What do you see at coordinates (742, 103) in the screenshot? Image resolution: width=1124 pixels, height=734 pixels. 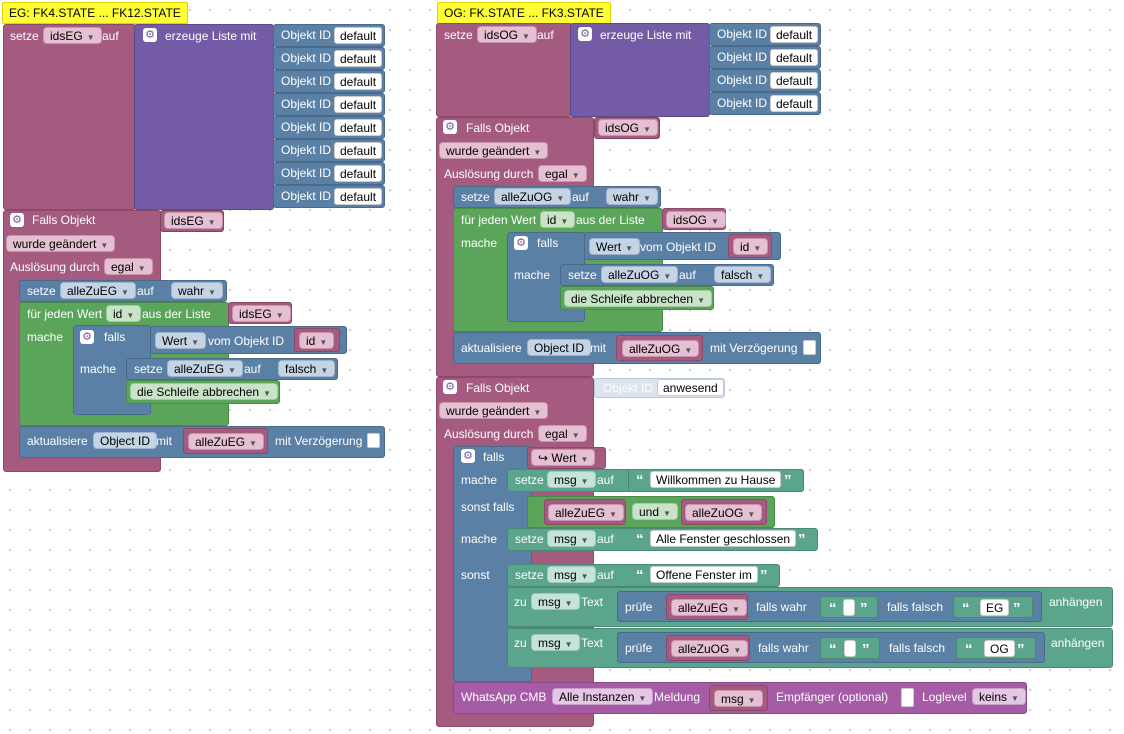 I see `object-id-label: Objekt ID` at bounding box center [742, 103].